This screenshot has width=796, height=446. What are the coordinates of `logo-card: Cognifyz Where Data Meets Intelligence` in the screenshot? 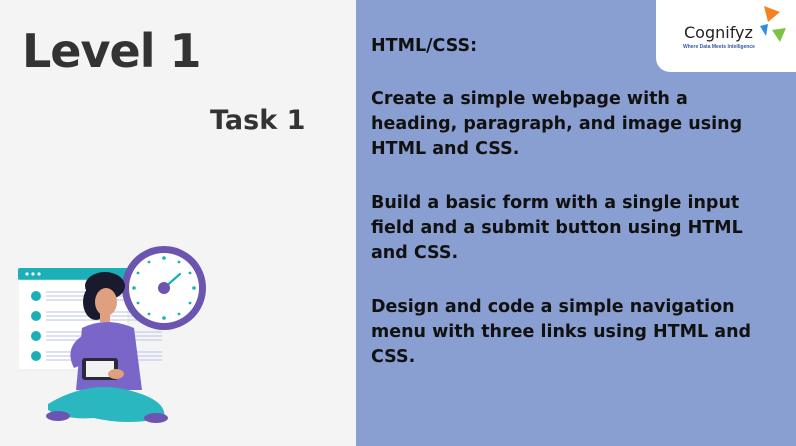 It's located at (726, 36).